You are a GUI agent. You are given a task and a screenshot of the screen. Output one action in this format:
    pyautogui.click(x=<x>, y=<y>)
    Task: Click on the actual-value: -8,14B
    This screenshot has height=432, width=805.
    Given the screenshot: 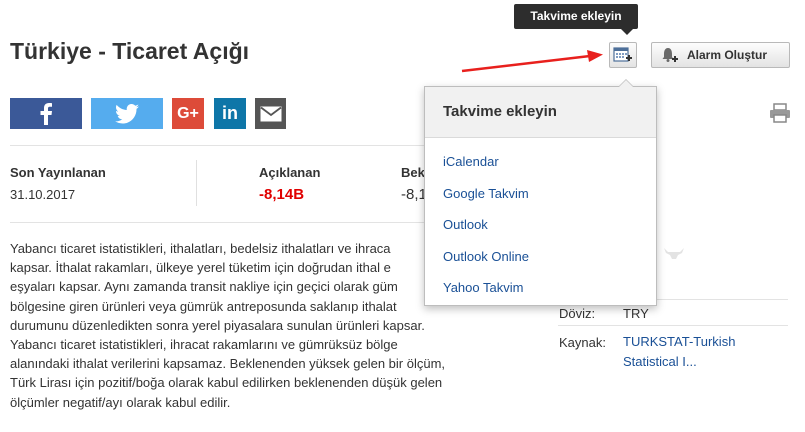 What is the action you would take?
    pyautogui.click(x=282, y=194)
    